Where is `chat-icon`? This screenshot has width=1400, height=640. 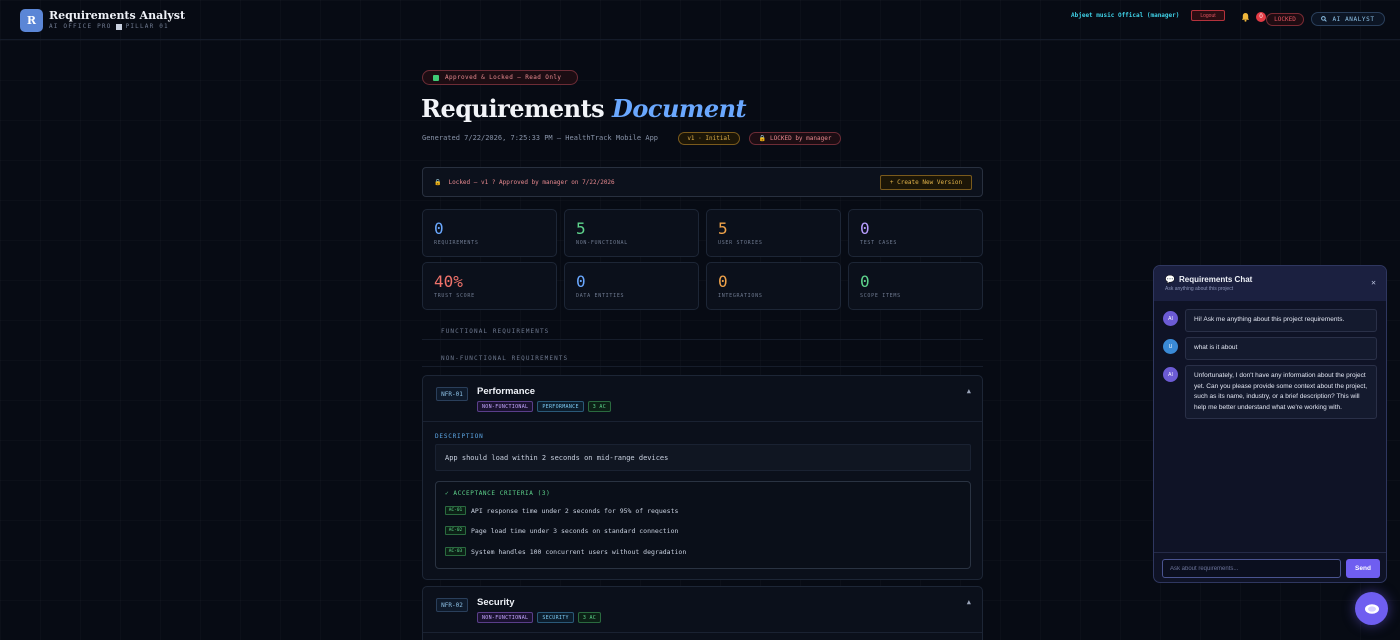
chat-icon is located at coordinates (1371, 608).